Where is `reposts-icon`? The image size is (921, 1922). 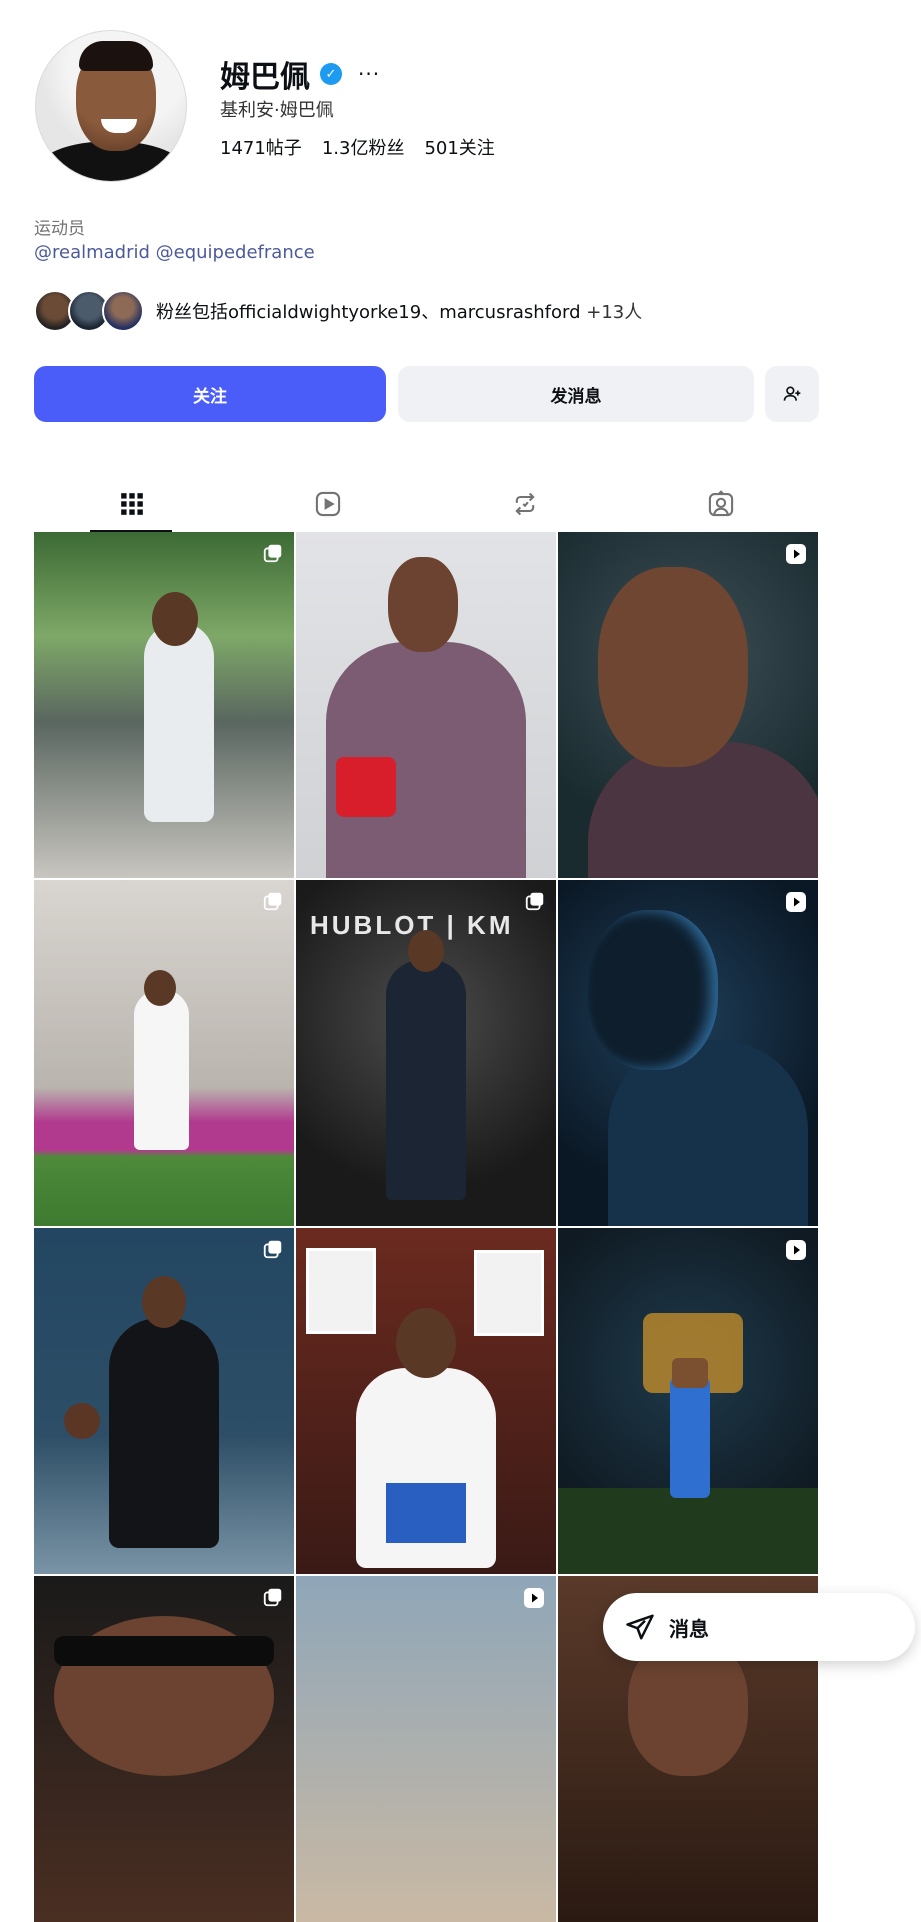
reposts-icon is located at coordinates (524, 504).